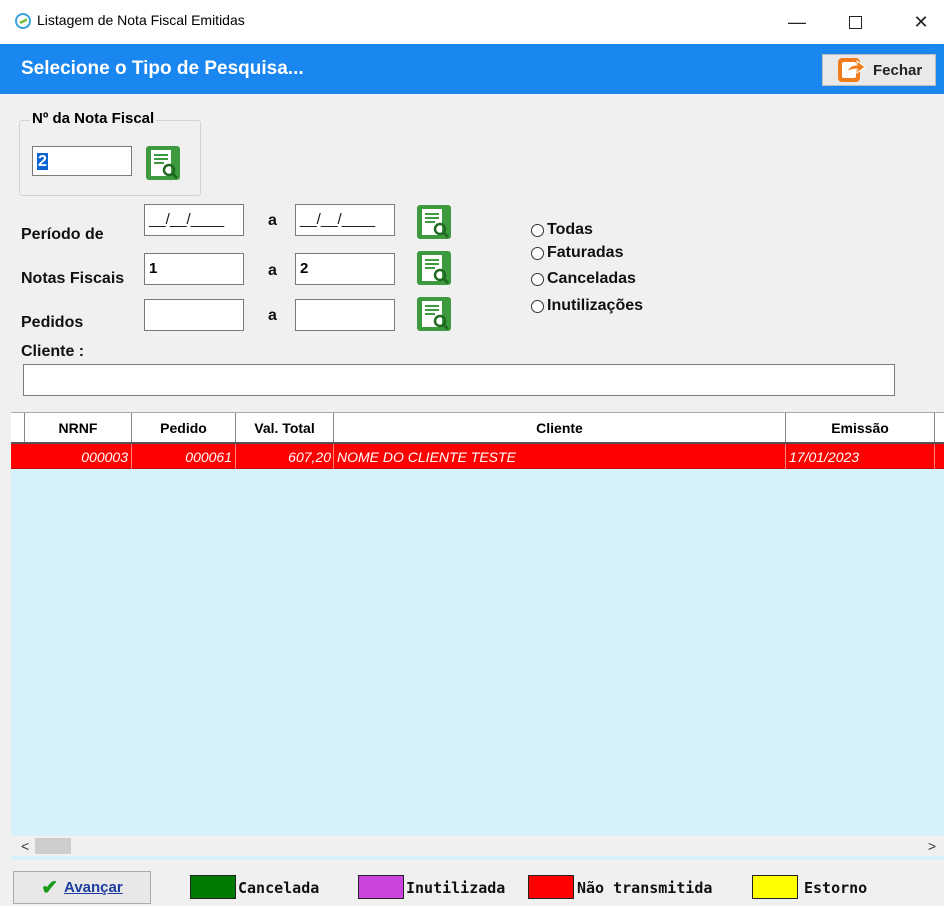  What do you see at coordinates (18, 427) in the screenshot?
I see `indicator-header` at bounding box center [18, 427].